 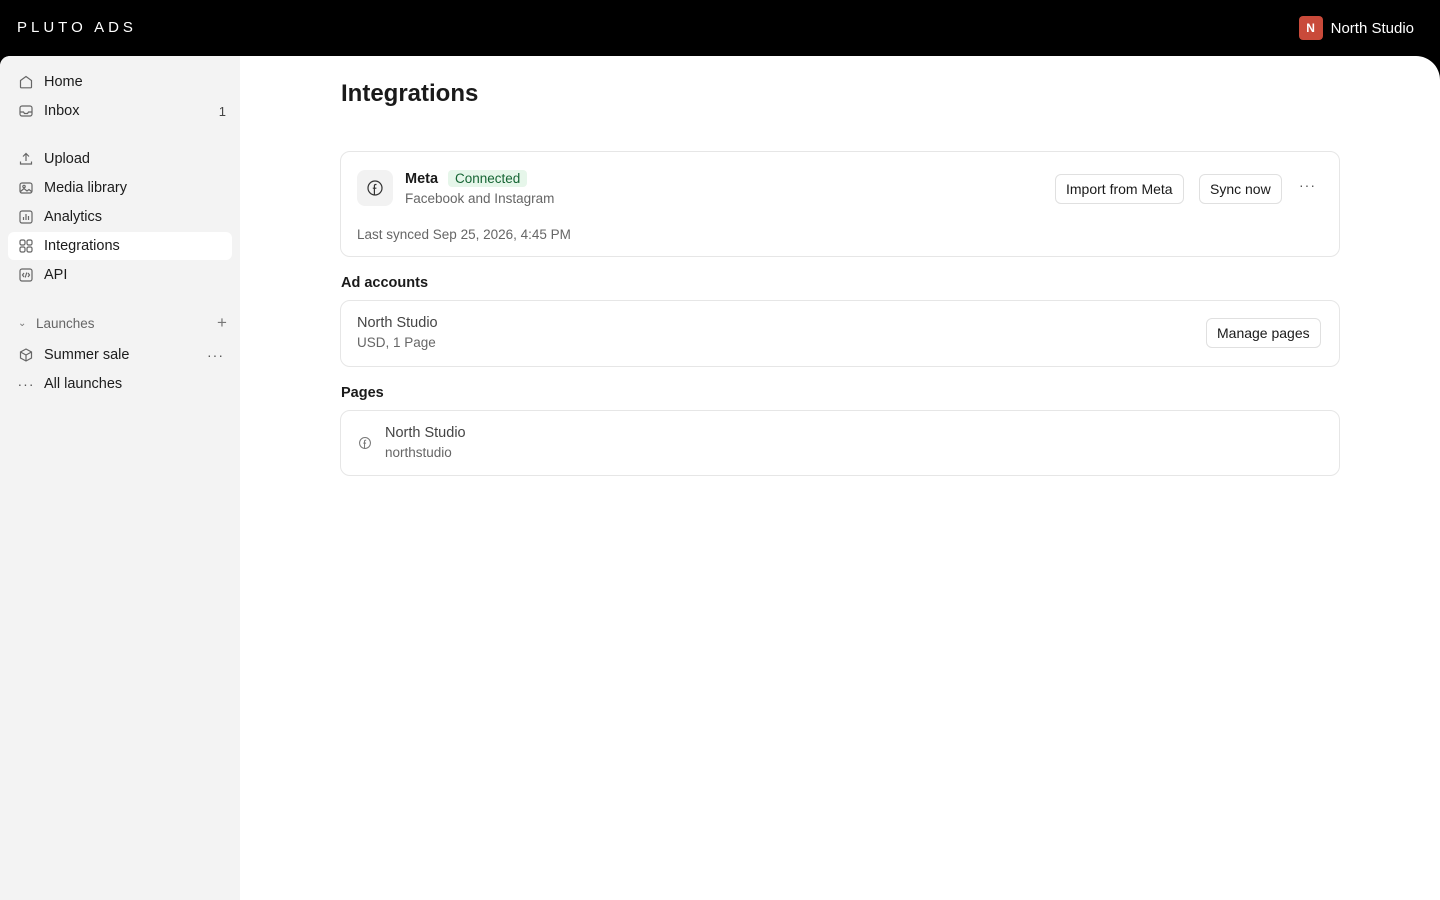 What do you see at coordinates (425, 433) in the screenshot?
I see `page-name: North Studio` at bounding box center [425, 433].